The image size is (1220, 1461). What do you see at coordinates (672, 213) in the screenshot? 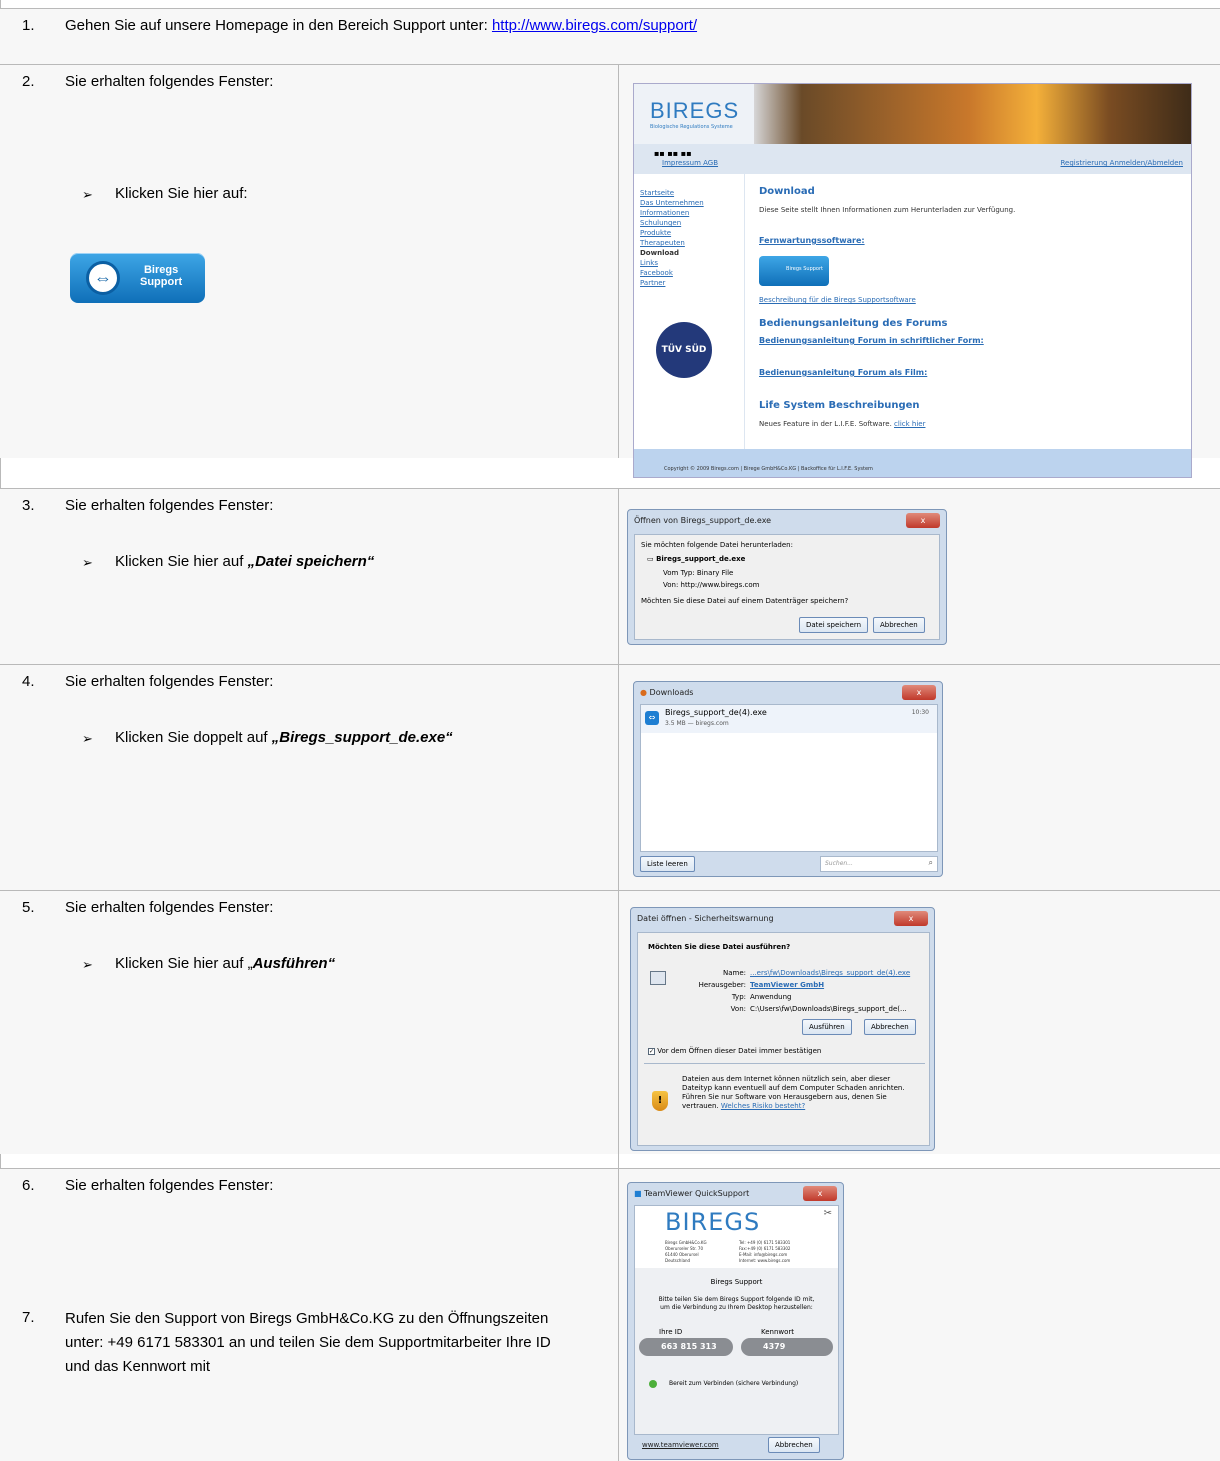
I see `nav-item: Informationen` at bounding box center [672, 213].